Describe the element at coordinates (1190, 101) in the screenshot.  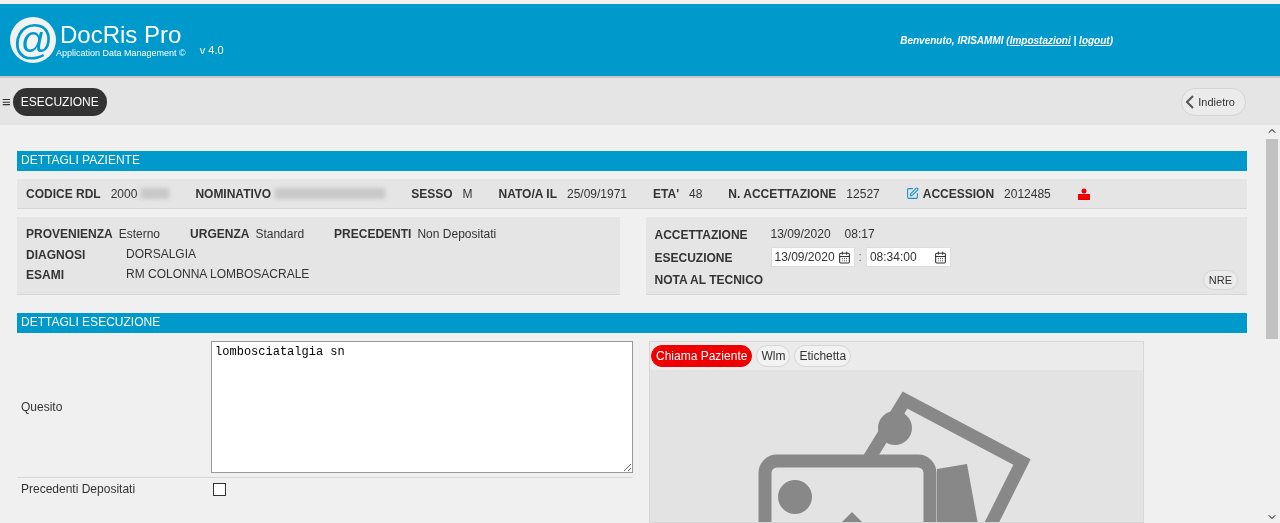
I see `chevron-left-icon` at that location.